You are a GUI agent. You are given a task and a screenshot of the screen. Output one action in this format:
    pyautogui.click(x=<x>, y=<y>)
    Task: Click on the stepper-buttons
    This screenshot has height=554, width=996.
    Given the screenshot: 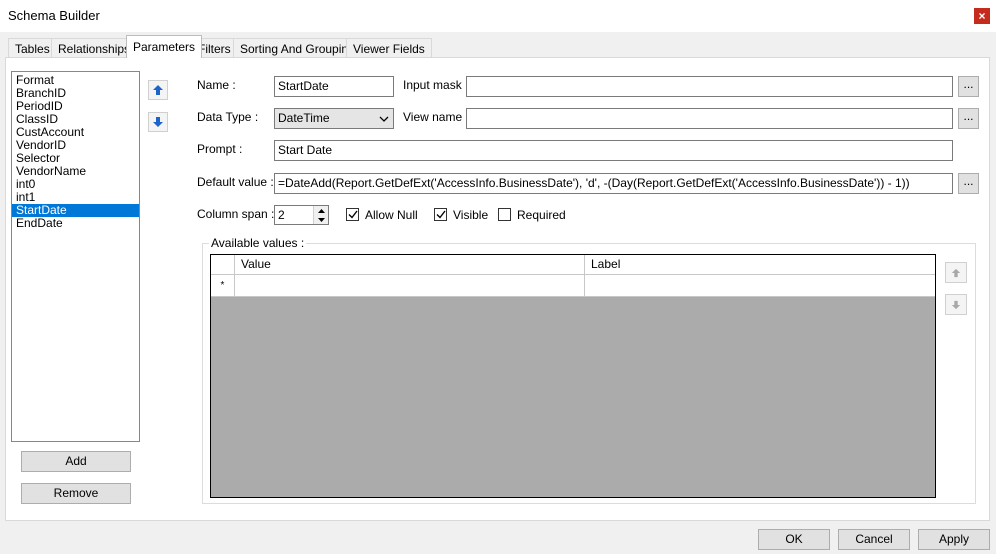 What is the action you would take?
    pyautogui.click(x=320, y=215)
    